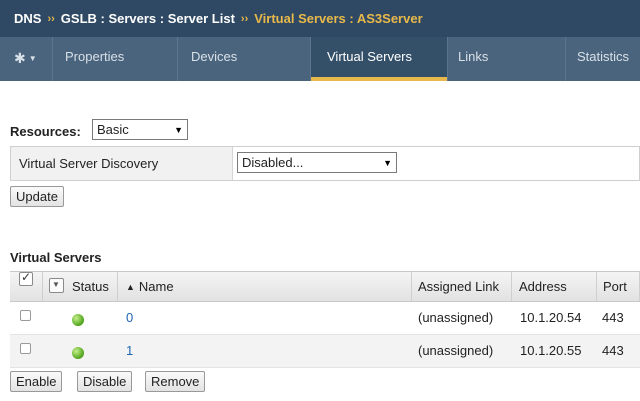 This screenshot has height=401, width=640. What do you see at coordinates (462, 286) in the screenshot?
I see `column-assigned-link: Assigned Link` at bounding box center [462, 286].